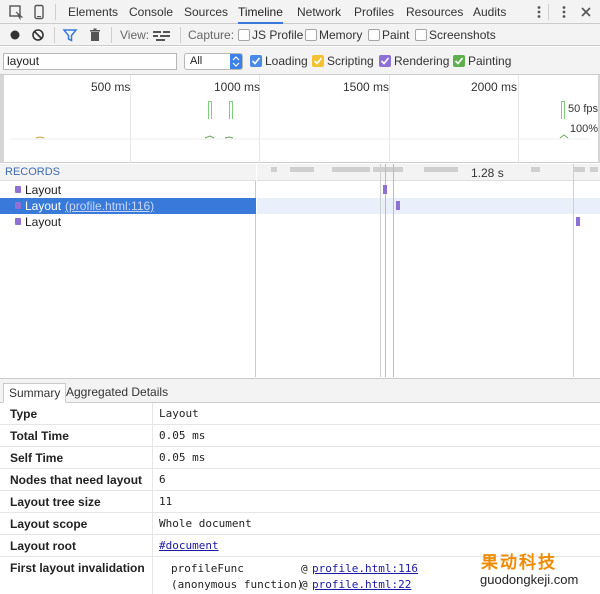  What do you see at coordinates (374, 12) in the screenshot?
I see `tab-profiles: Profiles` at bounding box center [374, 12].